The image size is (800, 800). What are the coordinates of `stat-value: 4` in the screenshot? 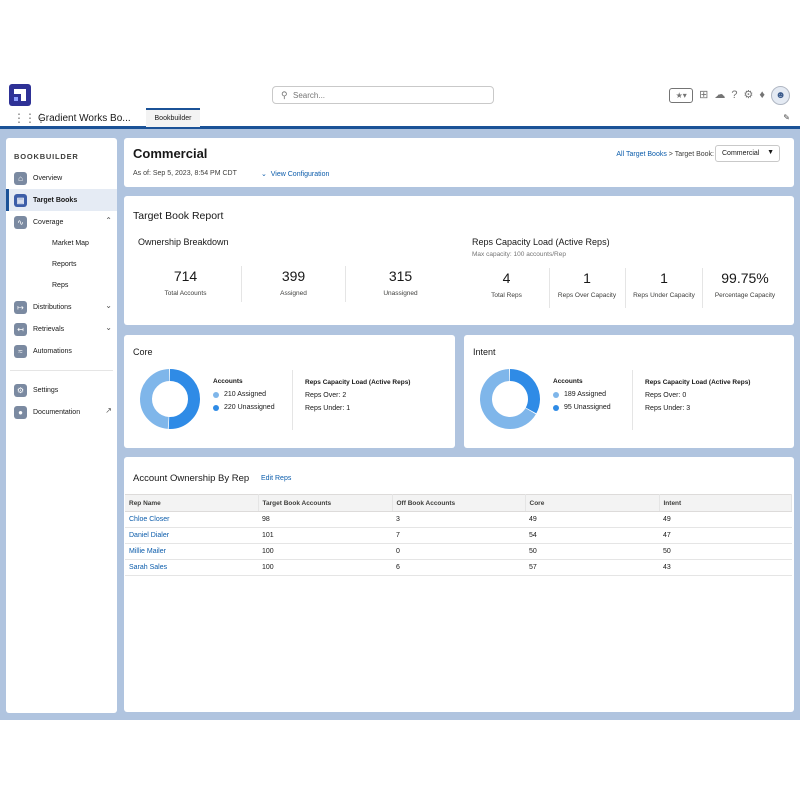 It's located at (506, 278).